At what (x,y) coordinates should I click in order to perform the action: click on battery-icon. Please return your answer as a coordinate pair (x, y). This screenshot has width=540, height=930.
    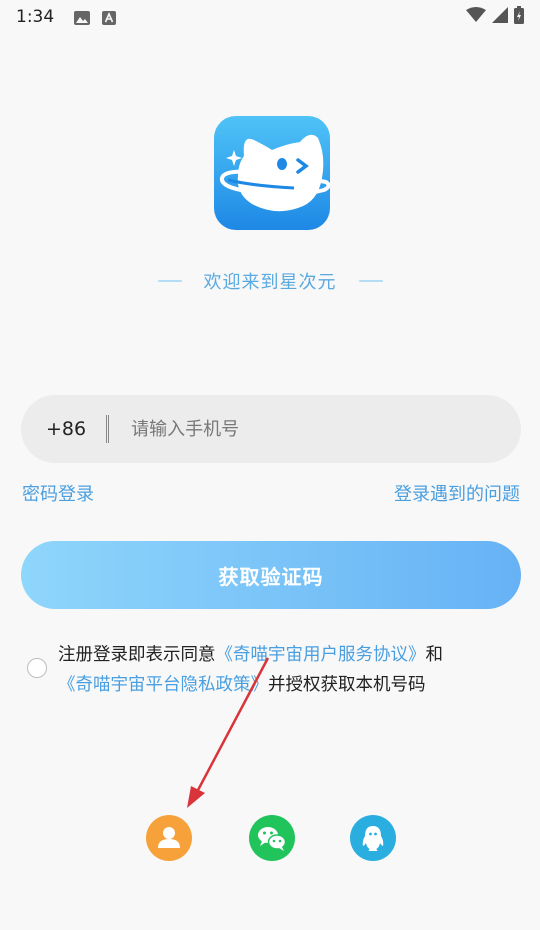
    Looking at the image, I should click on (519, 17).